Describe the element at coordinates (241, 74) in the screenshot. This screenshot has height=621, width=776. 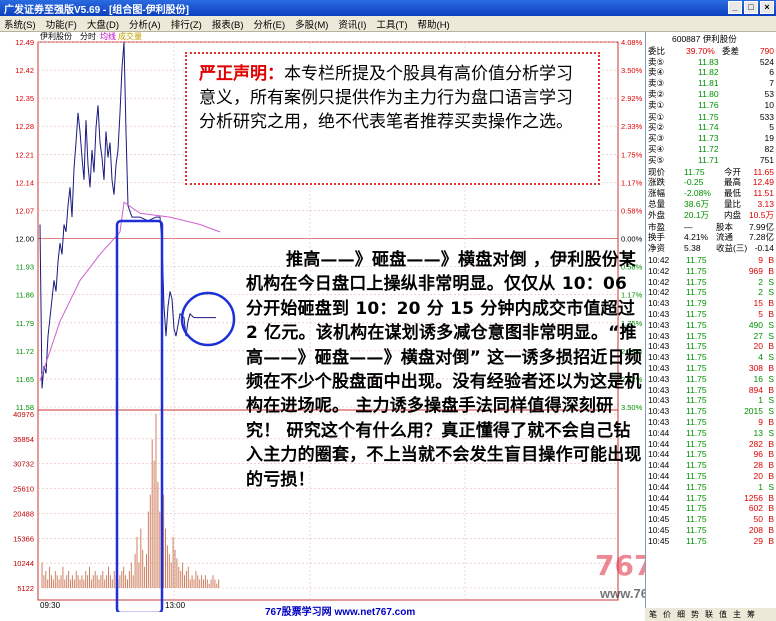
I see `disclaimer-heading: 严正声明：` at that location.